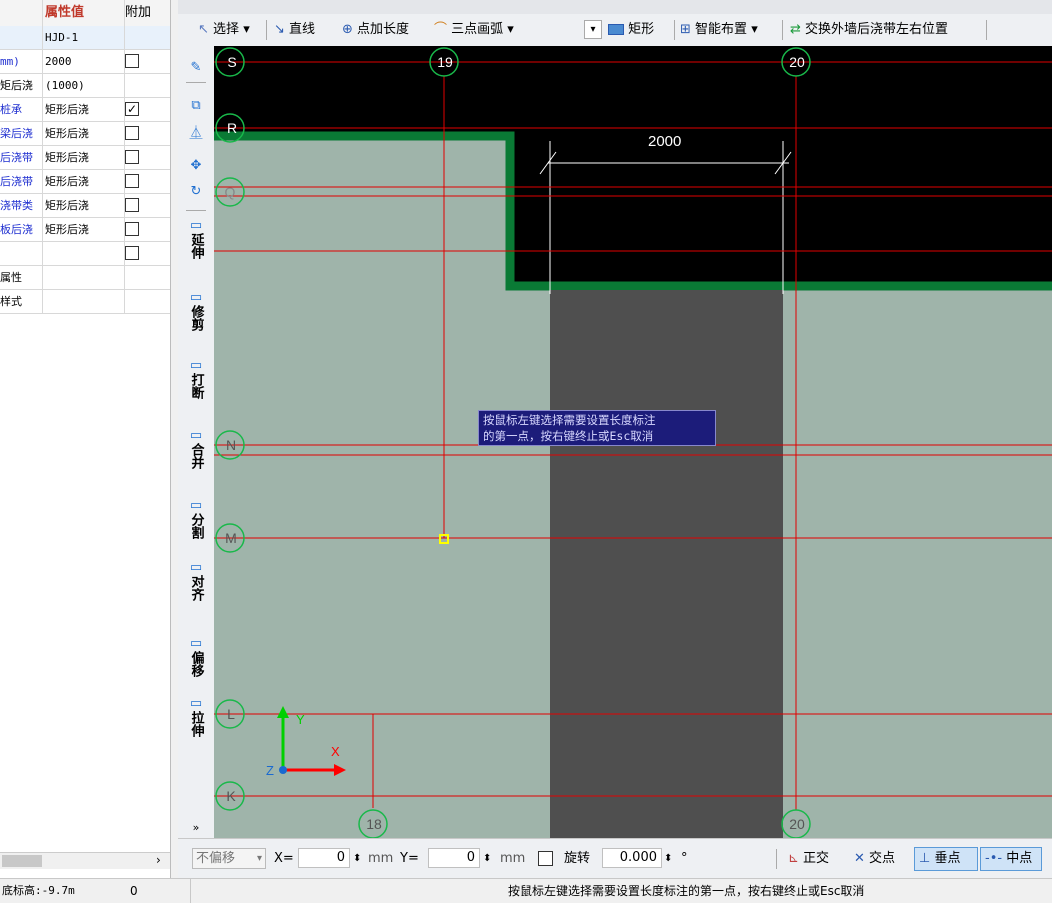 Image resolution: width=1052 pixels, height=903 pixels. I want to click on property-row: mm) 2000, so click(85, 62).